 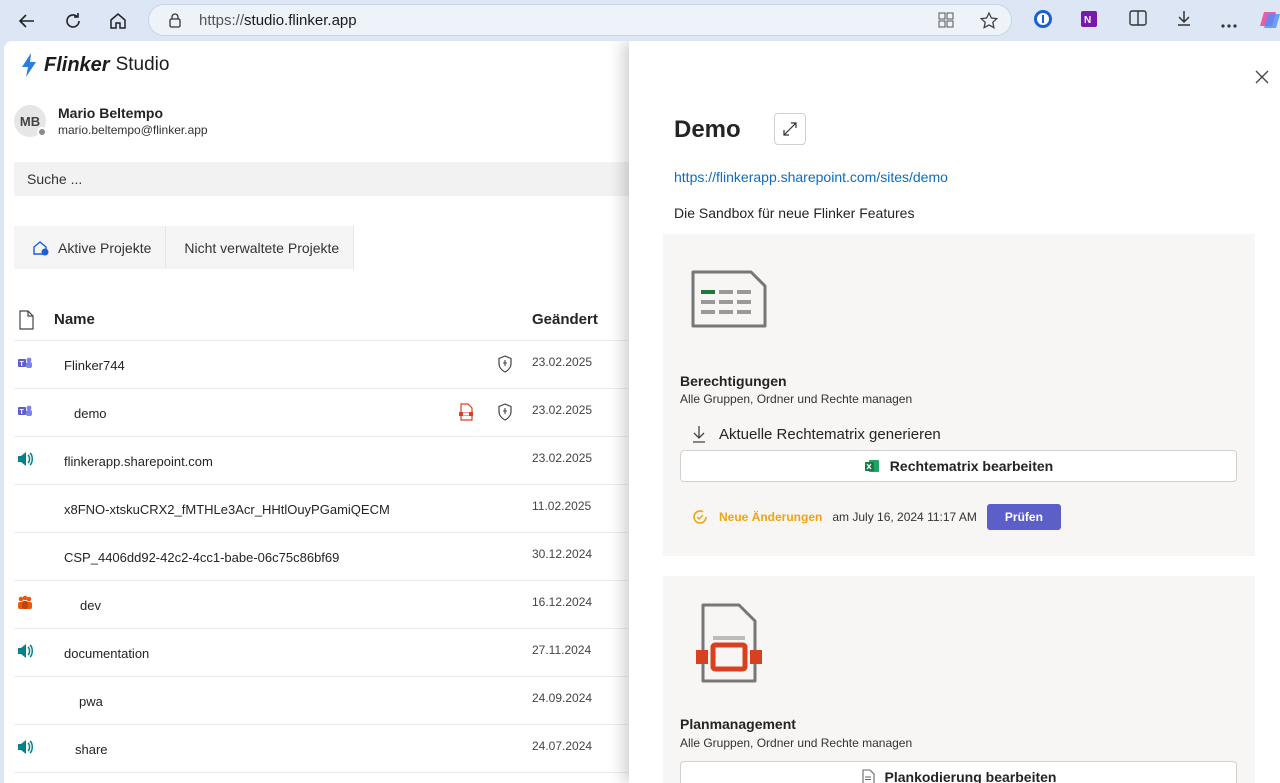 I want to click on card-title: Planmanagement, so click(x=738, y=724).